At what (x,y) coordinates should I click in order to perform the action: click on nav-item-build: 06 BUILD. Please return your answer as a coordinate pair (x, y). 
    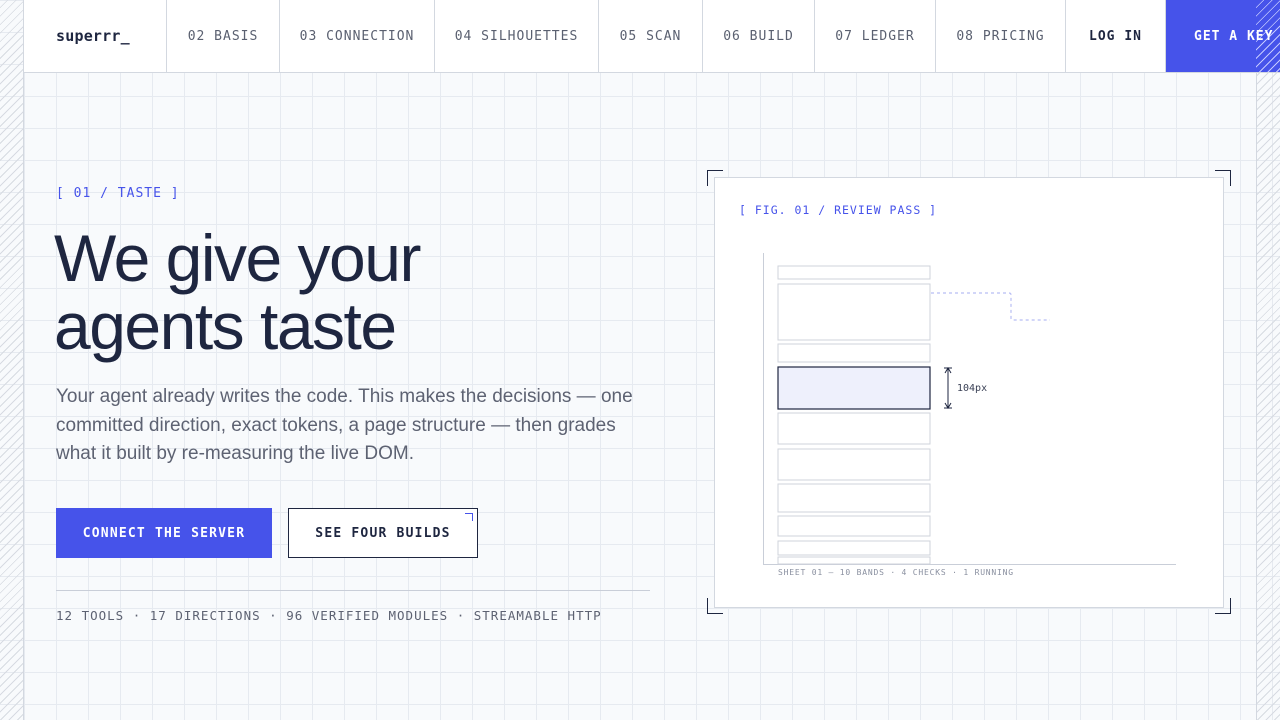
    Looking at the image, I should click on (759, 36).